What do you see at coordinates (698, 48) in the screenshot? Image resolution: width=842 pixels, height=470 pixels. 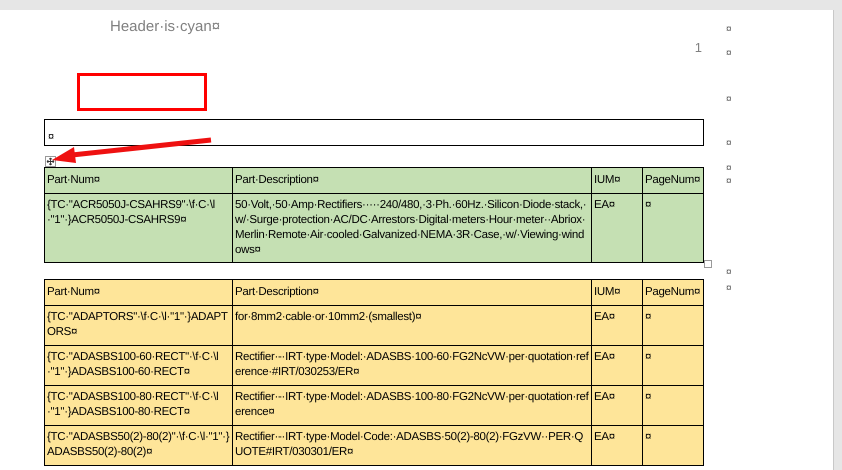 I see `page-number: 1` at bounding box center [698, 48].